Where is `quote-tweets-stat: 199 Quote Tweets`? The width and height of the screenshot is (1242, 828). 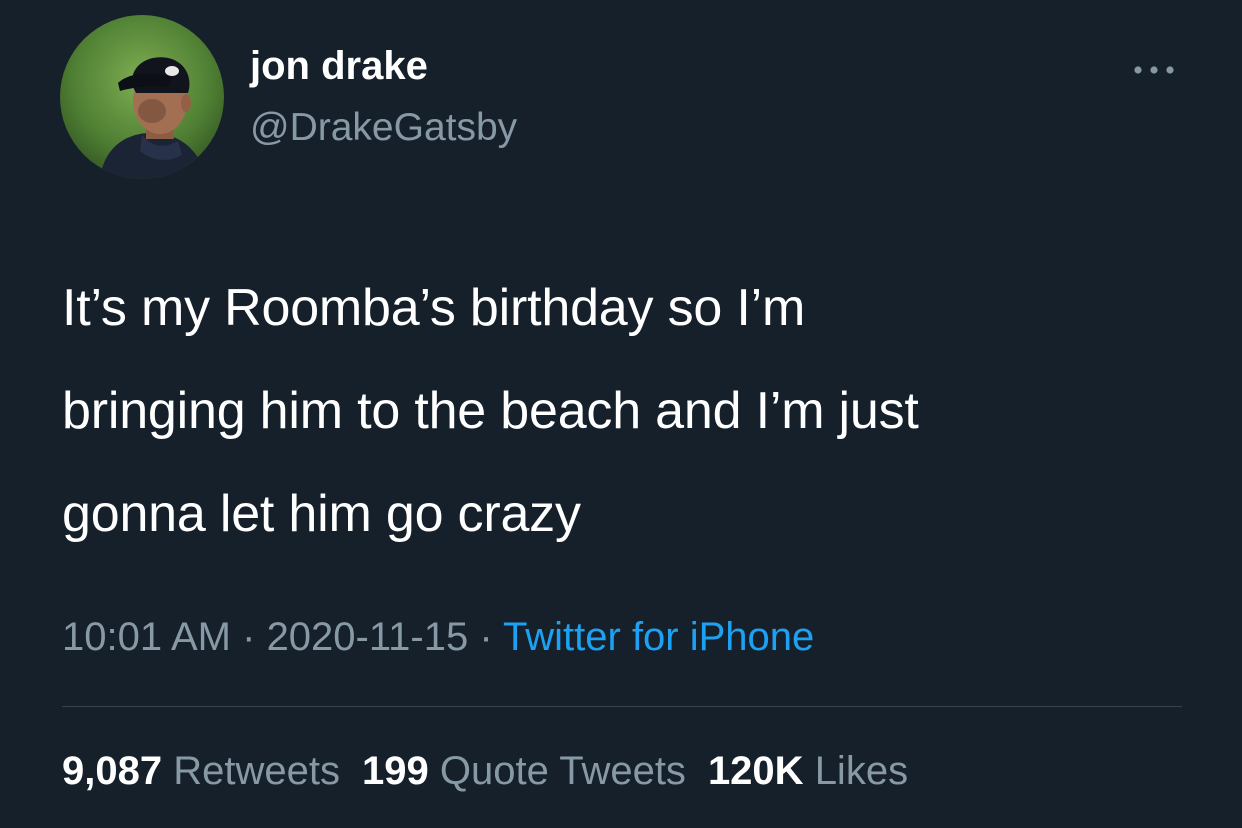 quote-tweets-stat: 199 Quote Tweets is located at coordinates (524, 771).